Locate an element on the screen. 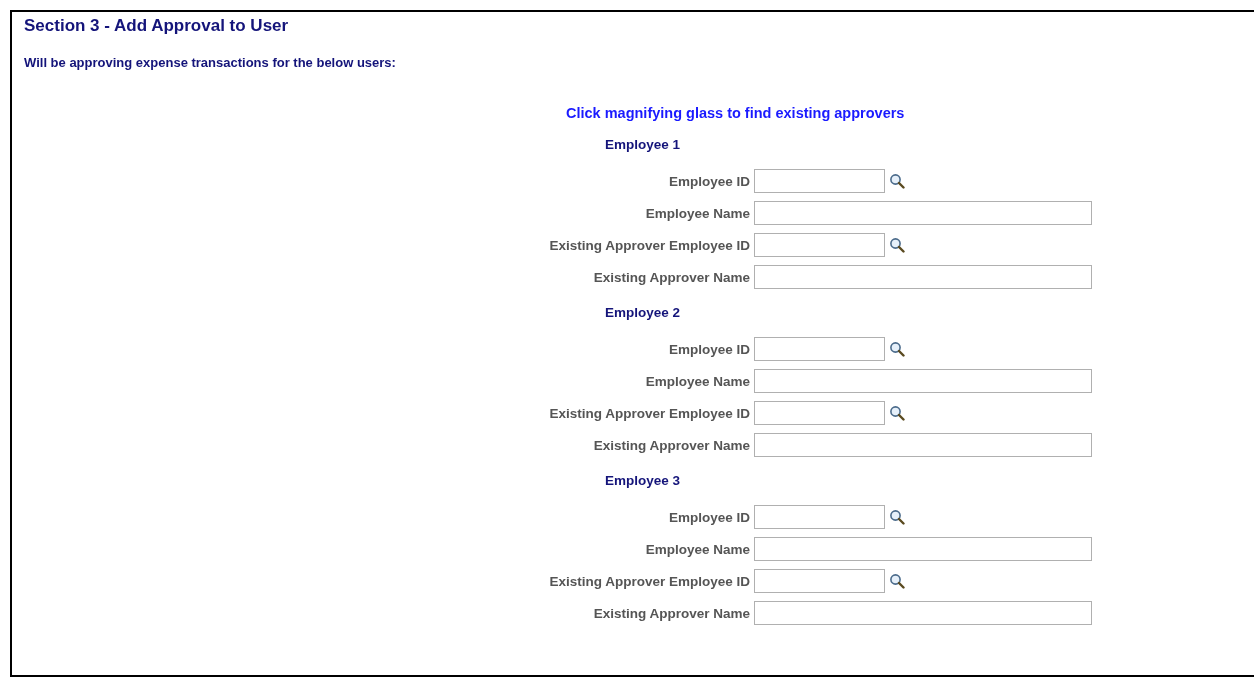 The height and width of the screenshot is (677, 1254). section-title: Section 3 - Add Approval to User is located at coordinates (157, 26).